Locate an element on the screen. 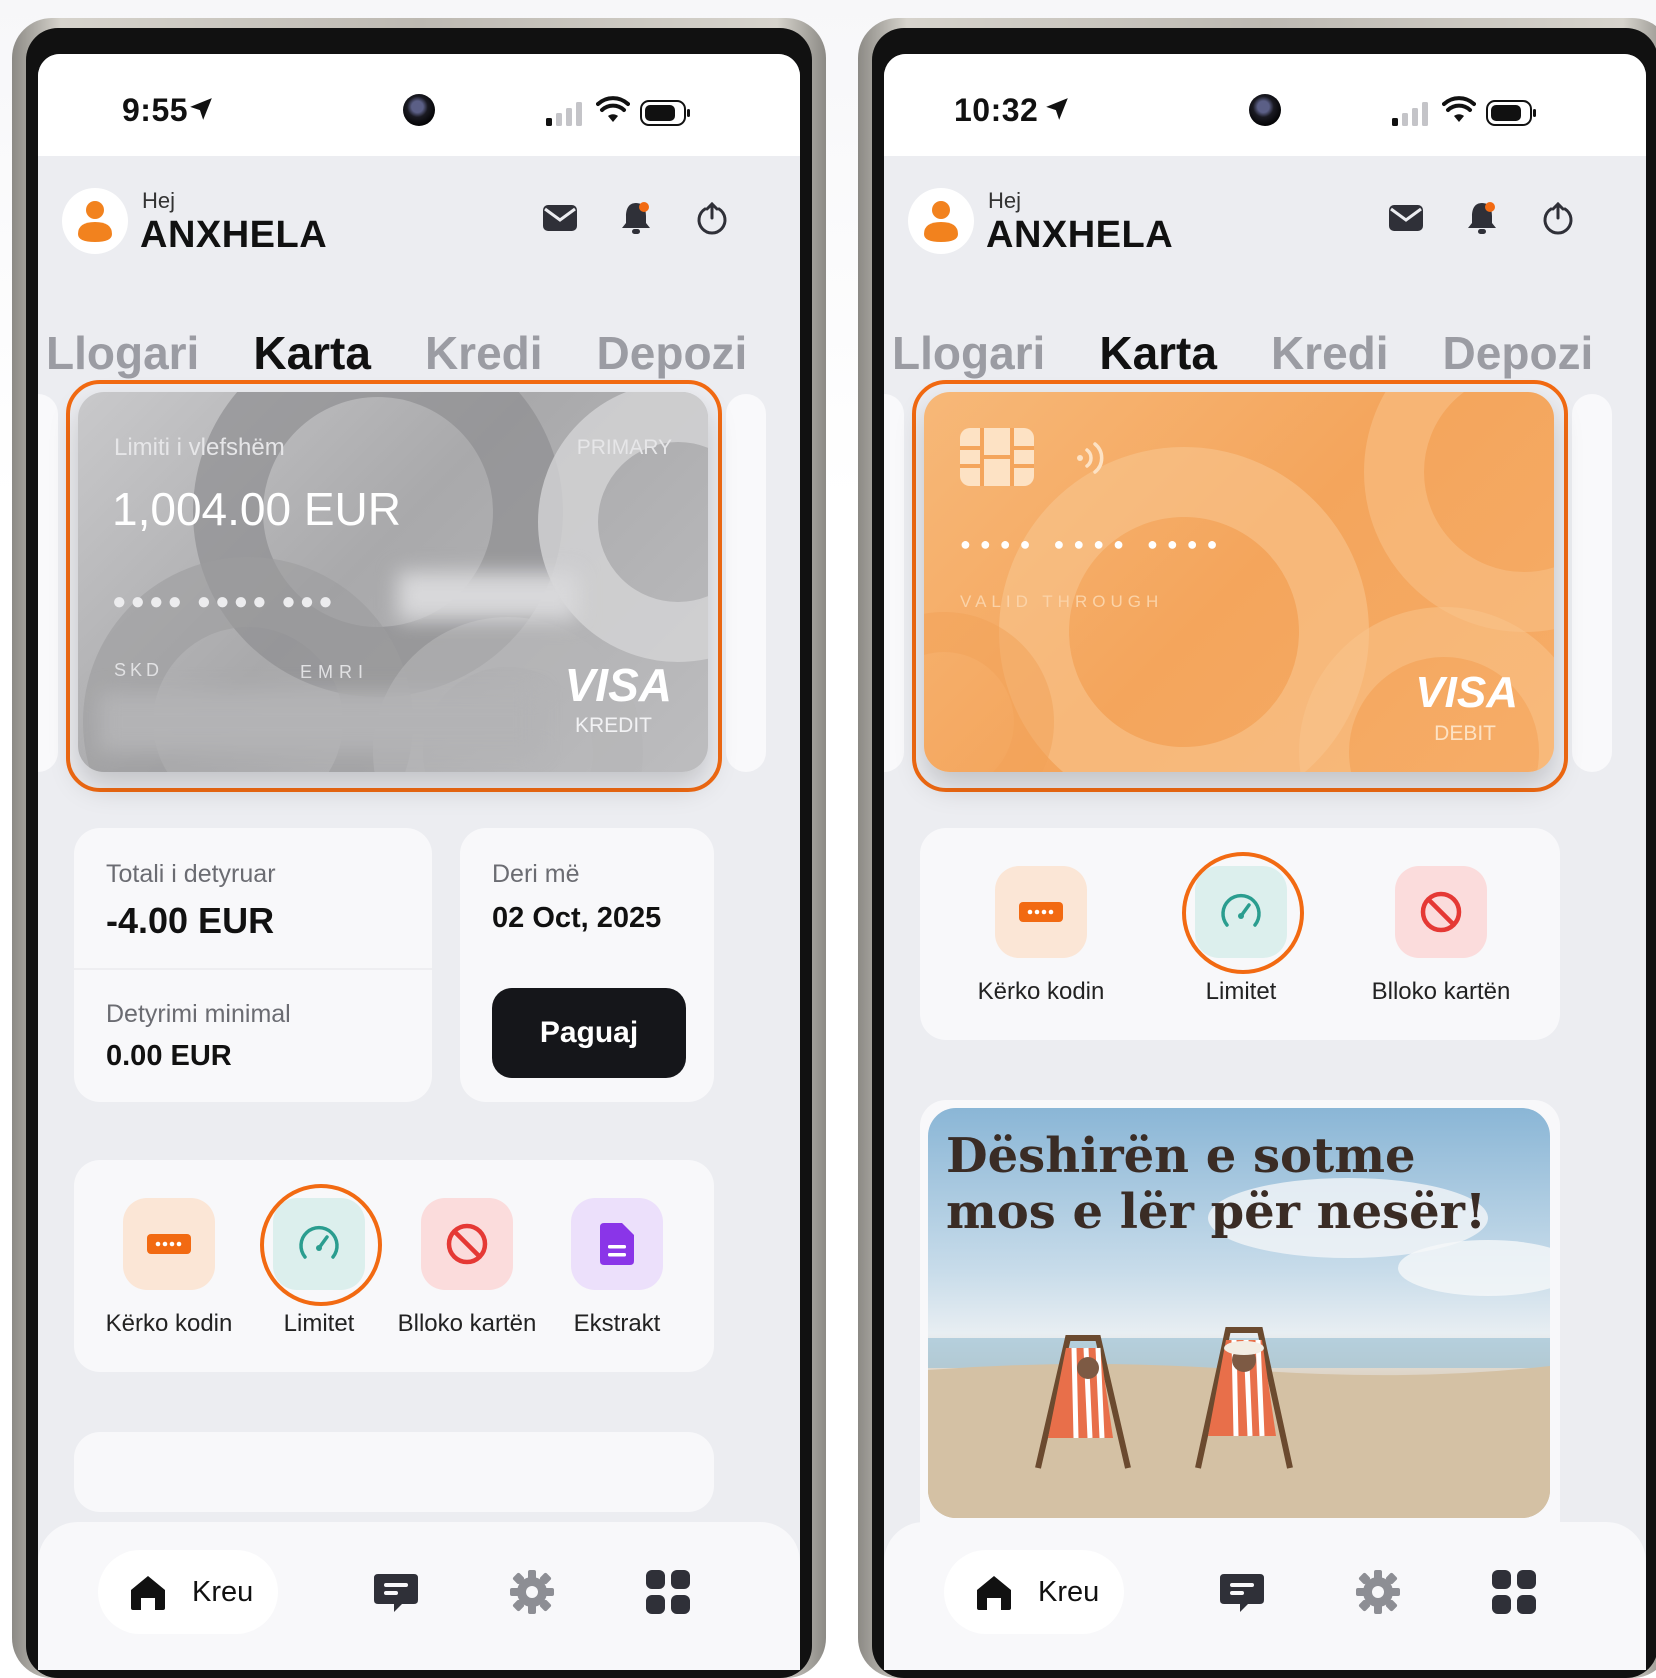  due-date-value: 02 Oct, 2025 is located at coordinates (577, 918).